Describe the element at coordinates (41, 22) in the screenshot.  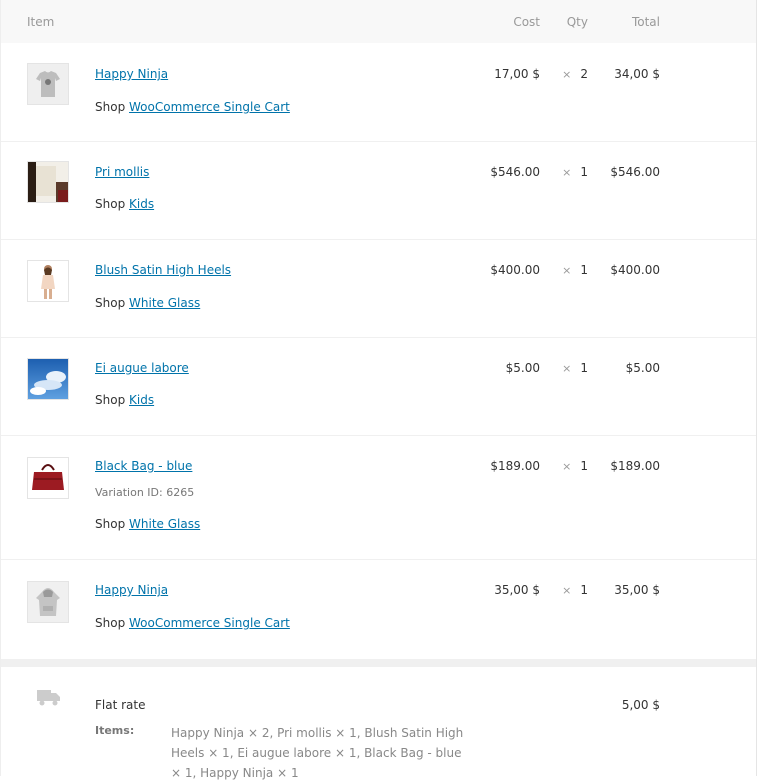
I see `column-header-item: Item` at that location.